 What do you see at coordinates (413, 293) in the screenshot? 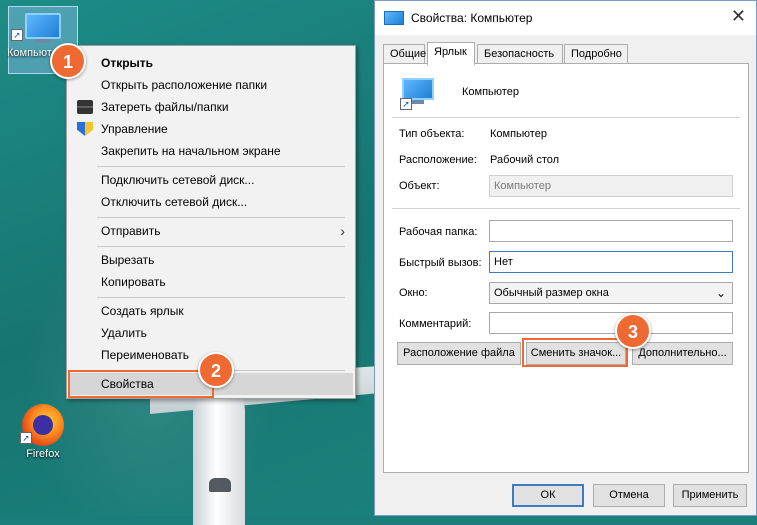
I see `window-label: Окно:` at bounding box center [413, 293].